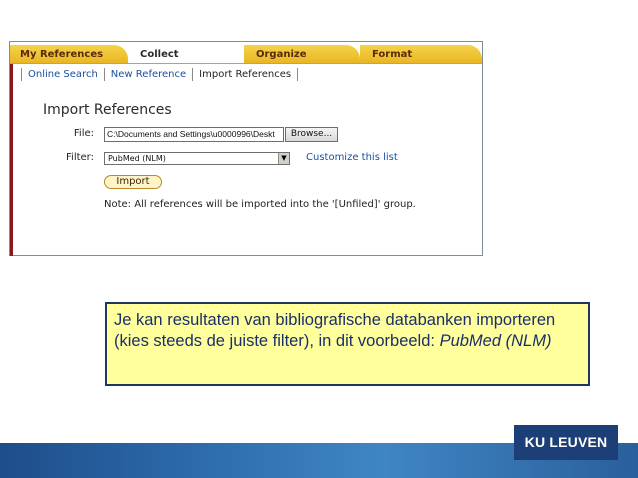  Describe the element at coordinates (352, 157) in the screenshot. I see `customize-list-link: Customize this list` at that location.